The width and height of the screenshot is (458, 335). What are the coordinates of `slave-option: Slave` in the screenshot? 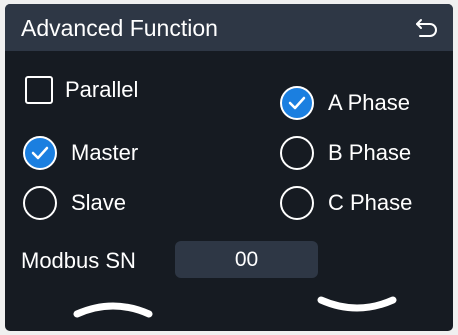 It's located at (74, 203).